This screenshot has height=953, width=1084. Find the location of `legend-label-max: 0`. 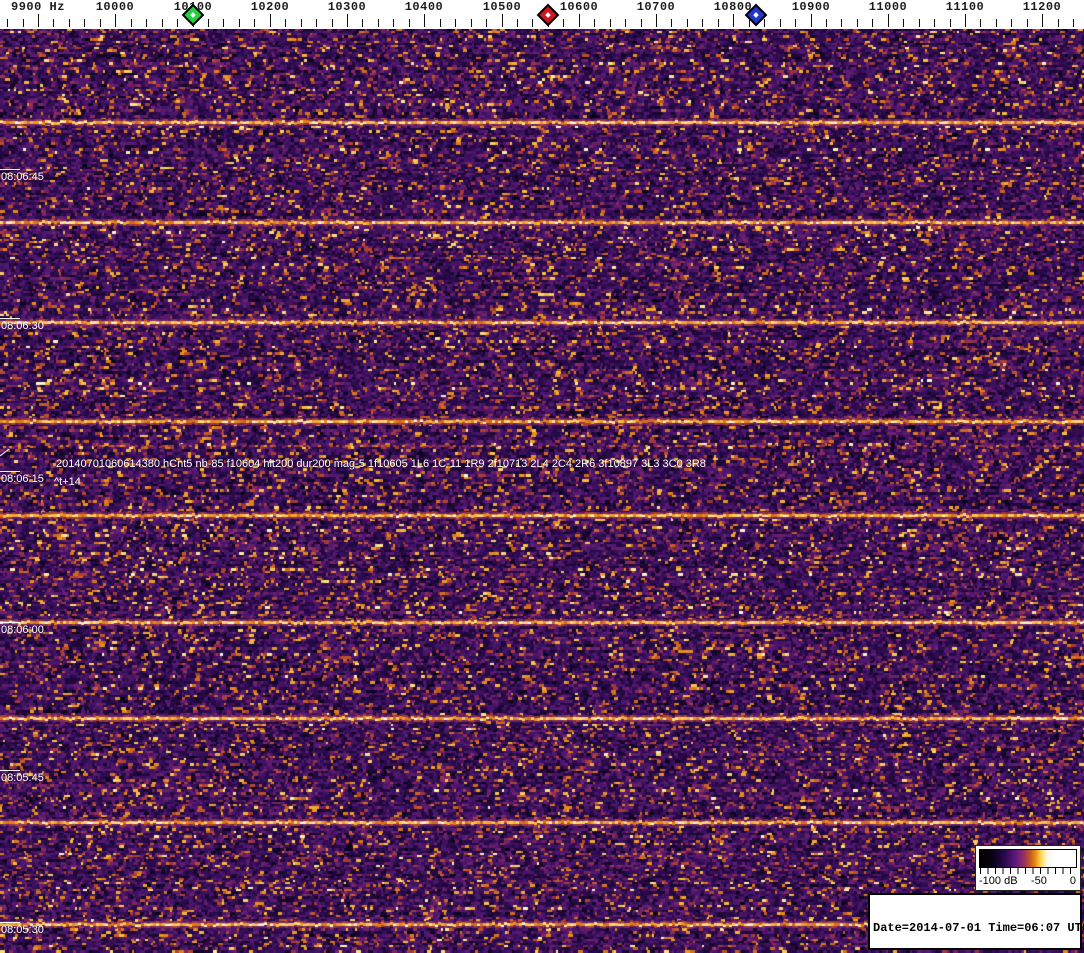

legend-label-max: 0 is located at coordinates (1072, 881).